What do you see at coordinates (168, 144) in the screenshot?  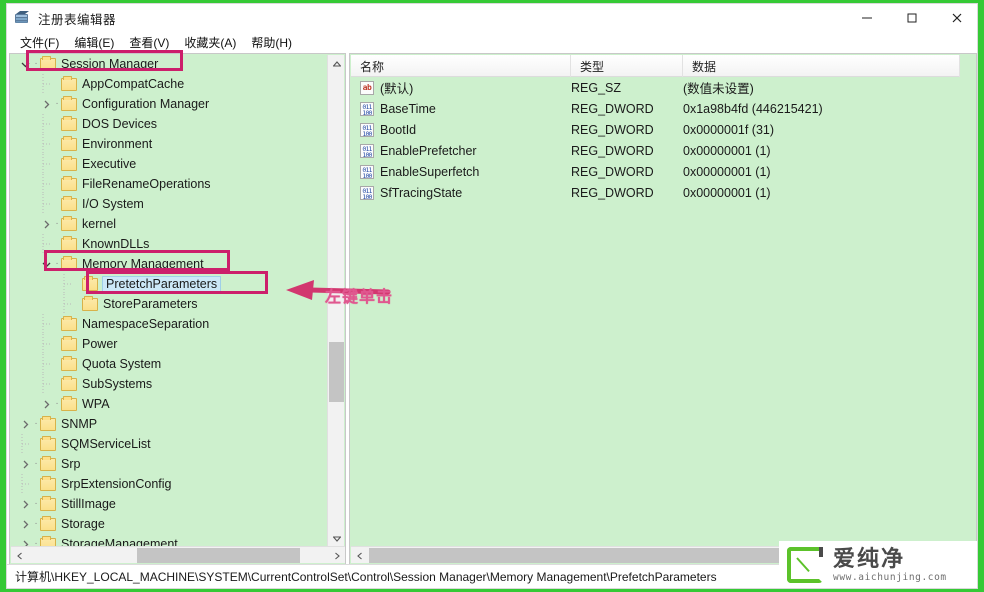 I see `tree-item: Environment` at bounding box center [168, 144].